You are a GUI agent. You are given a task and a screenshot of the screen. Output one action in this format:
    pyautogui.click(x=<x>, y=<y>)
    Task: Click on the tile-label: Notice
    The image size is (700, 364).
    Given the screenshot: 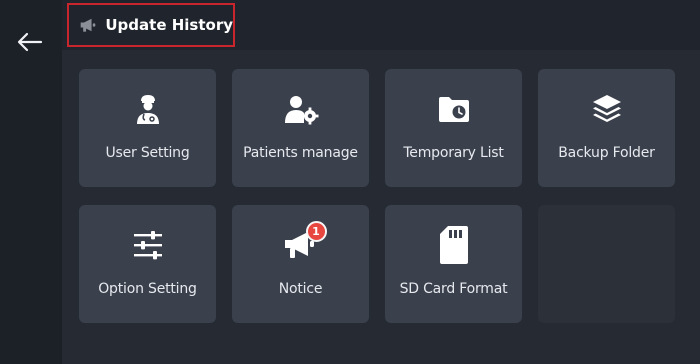 What is the action you would take?
    pyautogui.click(x=300, y=289)
    